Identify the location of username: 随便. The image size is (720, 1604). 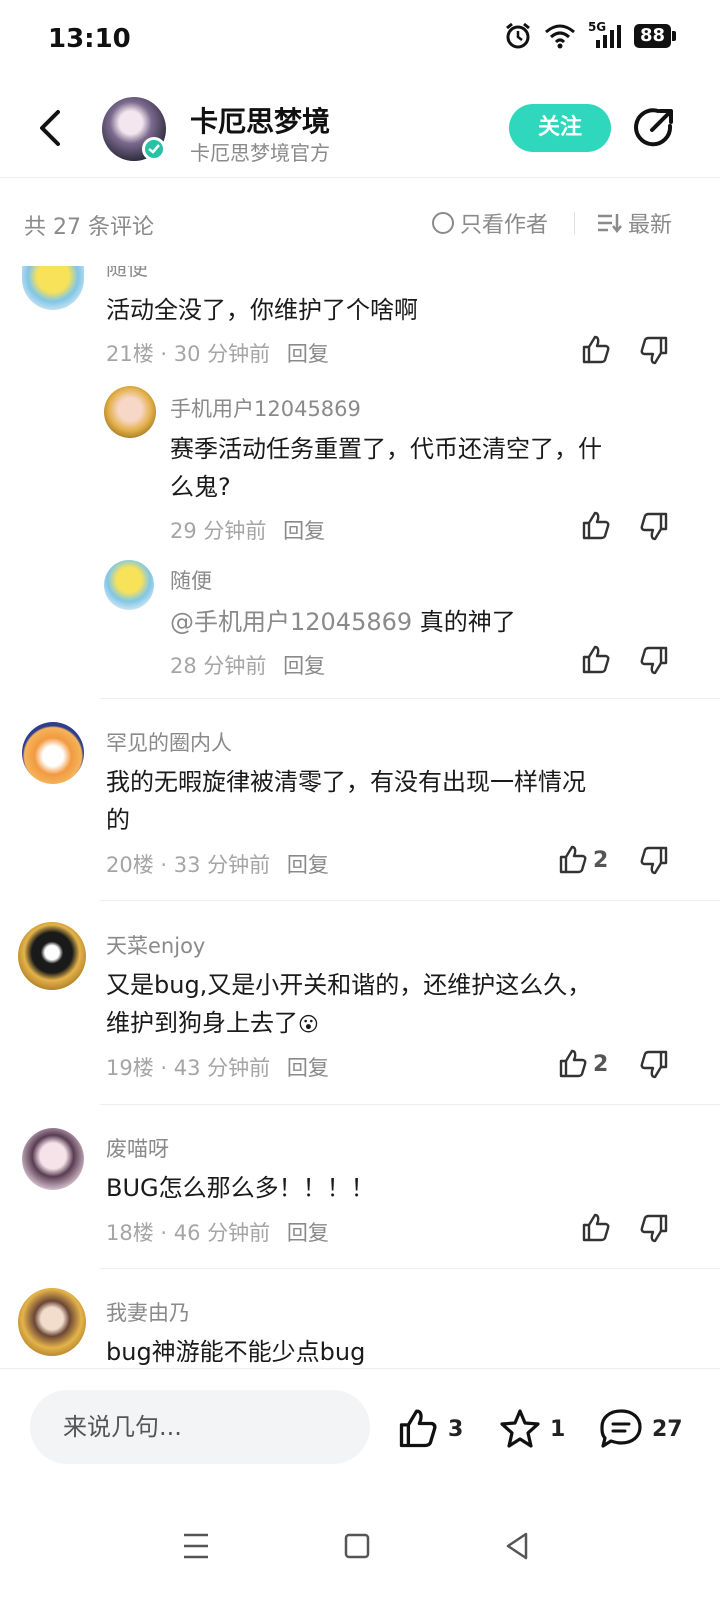
(127, 274).